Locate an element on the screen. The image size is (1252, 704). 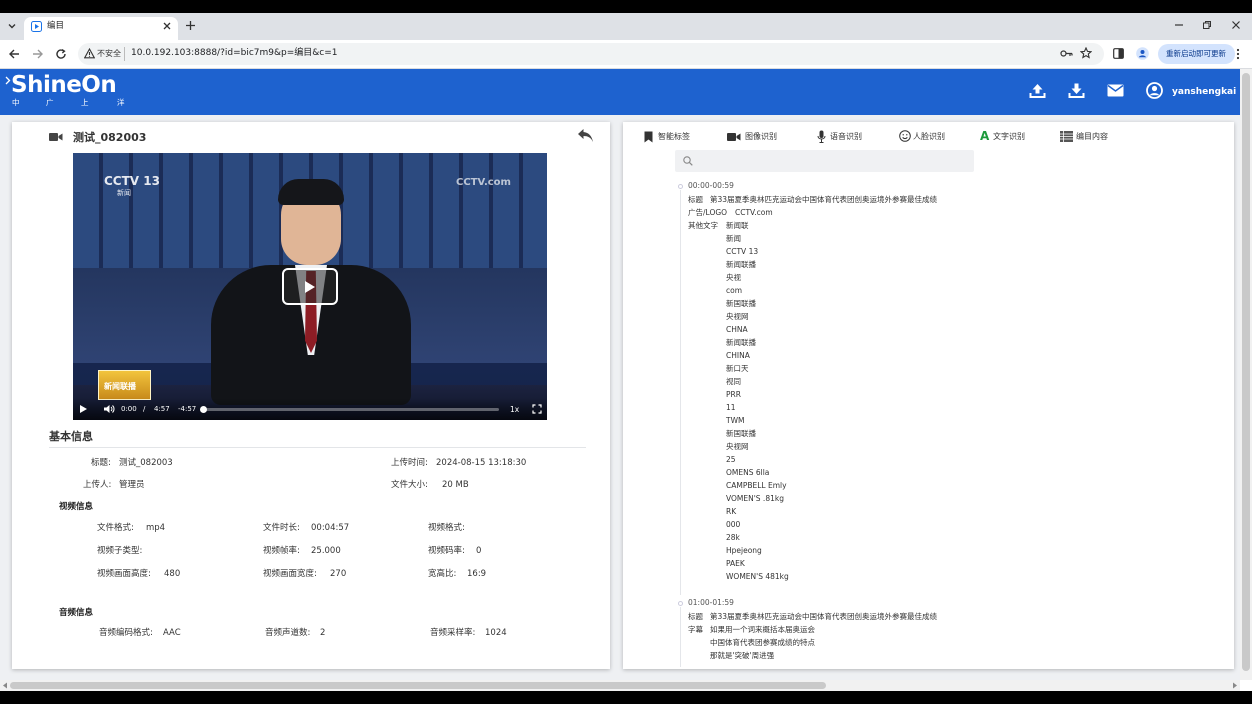
security-label: 不安全 is located at coordinates (109, 54).